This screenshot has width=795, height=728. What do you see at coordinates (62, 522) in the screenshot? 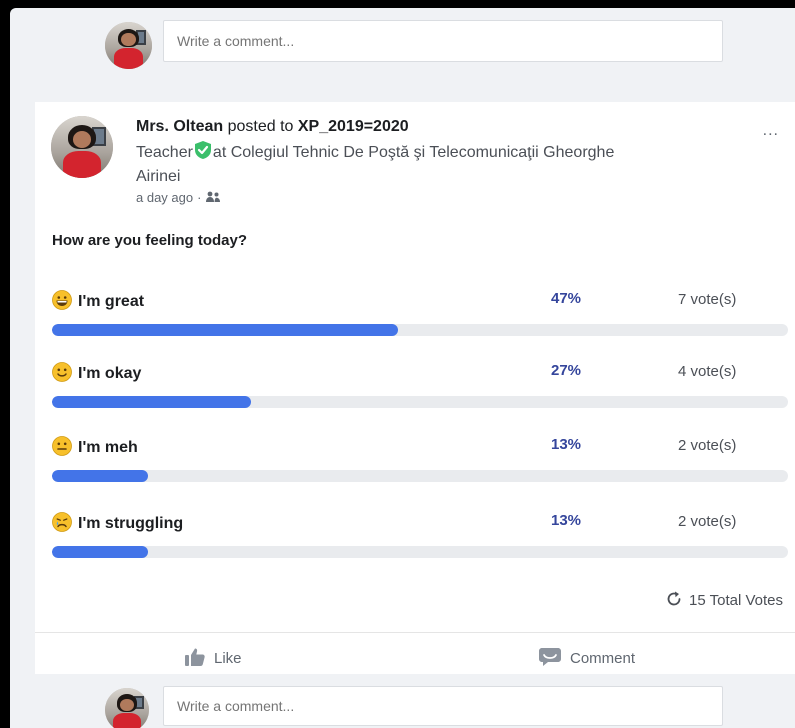
I see `crying-face-icon` at bounding box center [62, 522].